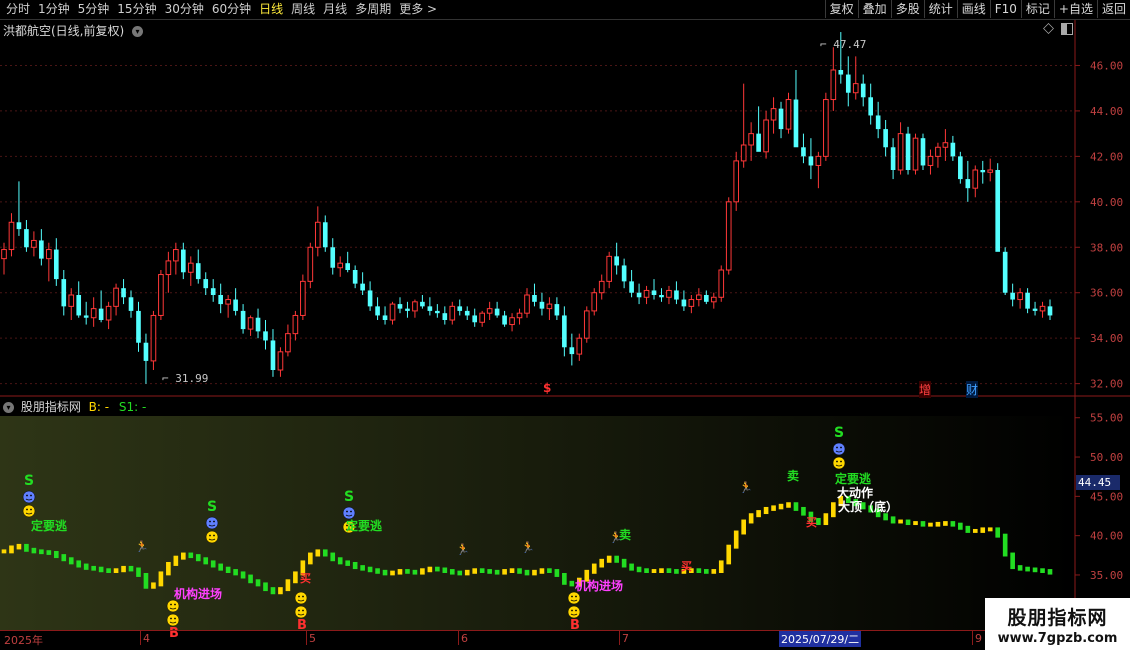 The height and width of the screenshot is (650, 1130). I want to click on blue-face-icon, so click(212, 523).